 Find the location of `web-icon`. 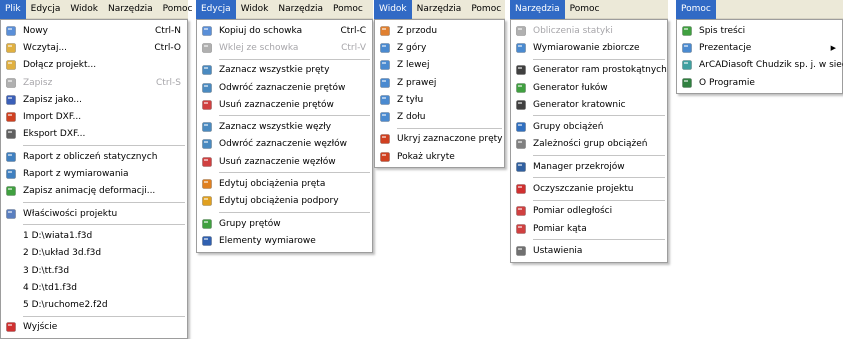

web-icon is located at coordinates (686, 65).